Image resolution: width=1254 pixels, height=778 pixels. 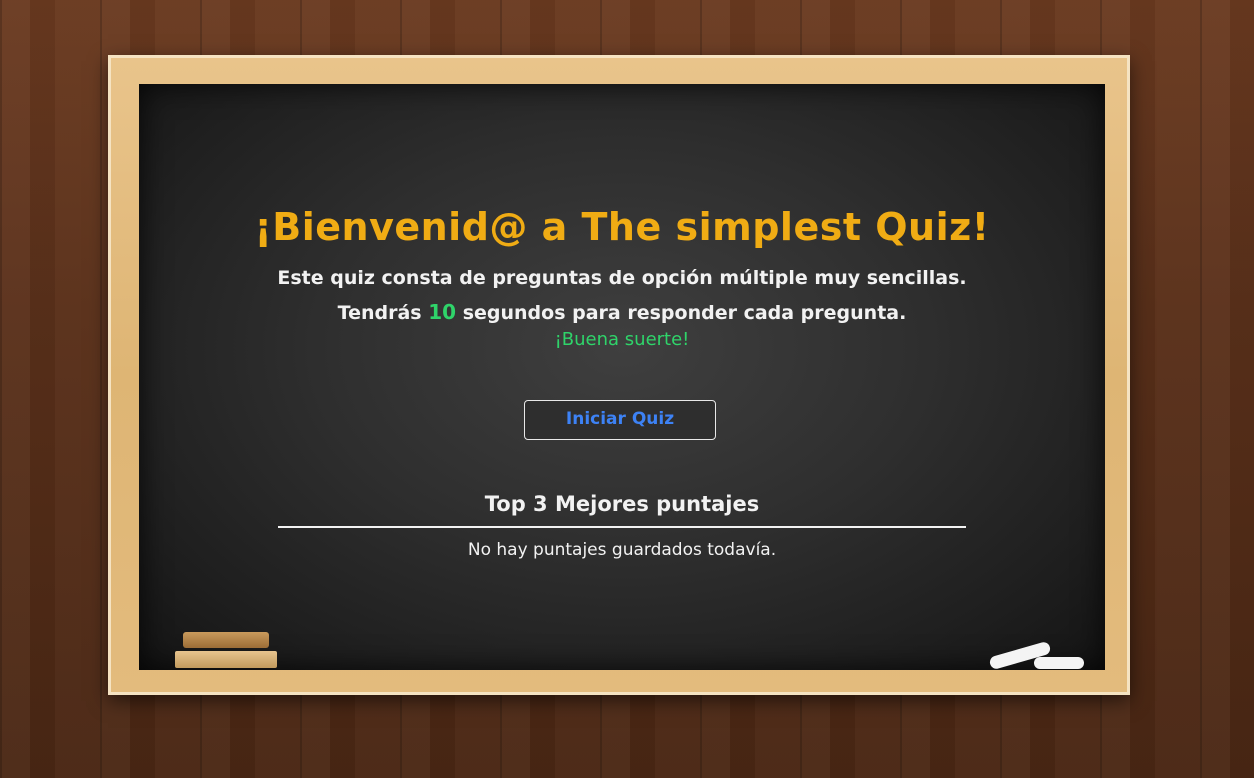 I want to click on start-quiz-button: Iniciar Quiz, so click(x=620, y=420).